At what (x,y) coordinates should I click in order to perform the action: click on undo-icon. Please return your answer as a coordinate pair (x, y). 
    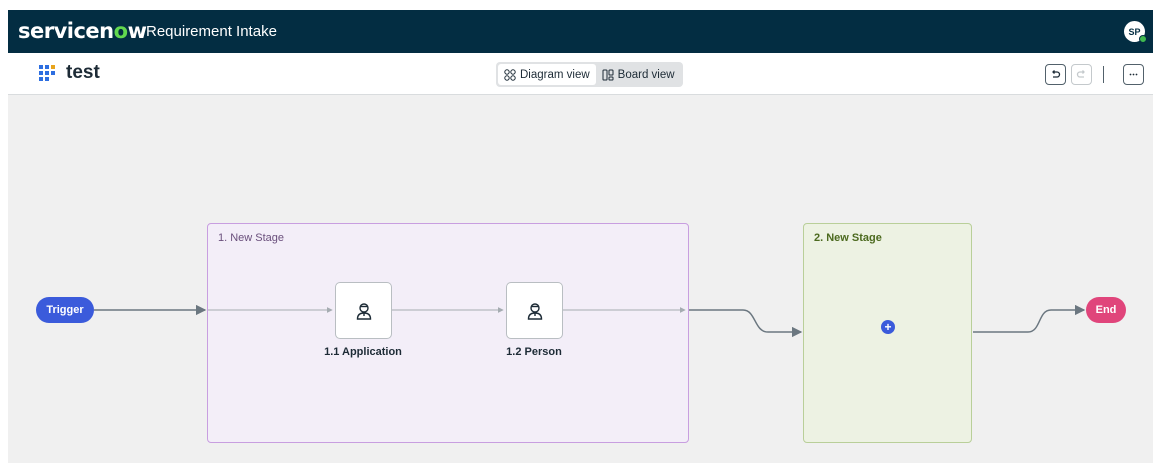
    Looking at the image, I should click on (1056, 74).